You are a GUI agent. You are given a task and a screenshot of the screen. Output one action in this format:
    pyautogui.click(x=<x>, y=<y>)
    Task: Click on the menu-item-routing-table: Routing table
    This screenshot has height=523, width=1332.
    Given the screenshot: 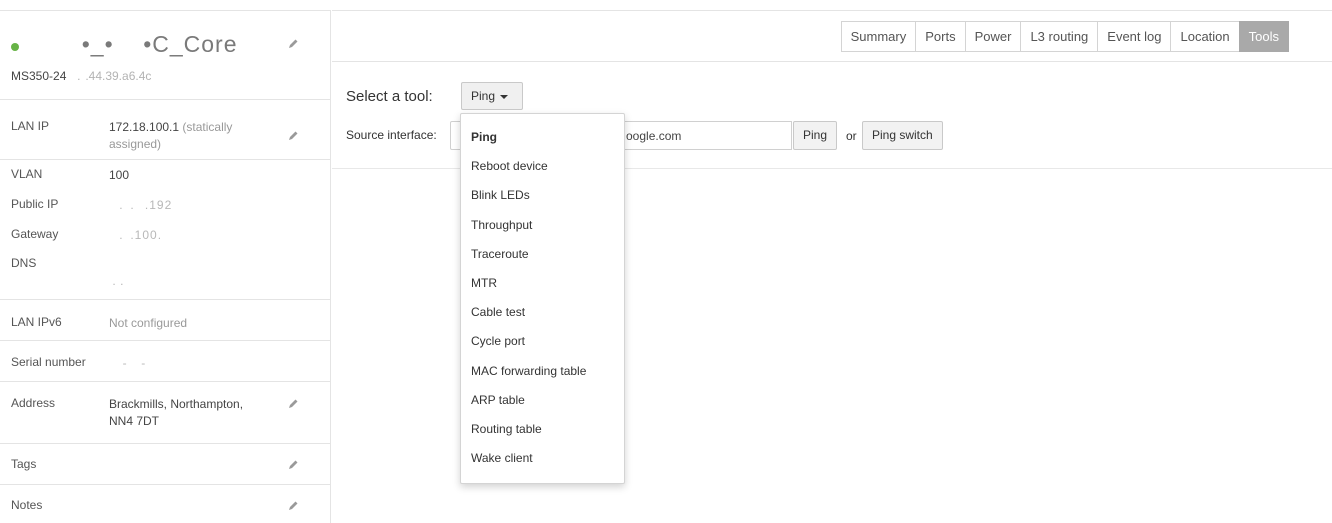 What is the action you would take?
    pyautogui.click(x=542, y=429)
    